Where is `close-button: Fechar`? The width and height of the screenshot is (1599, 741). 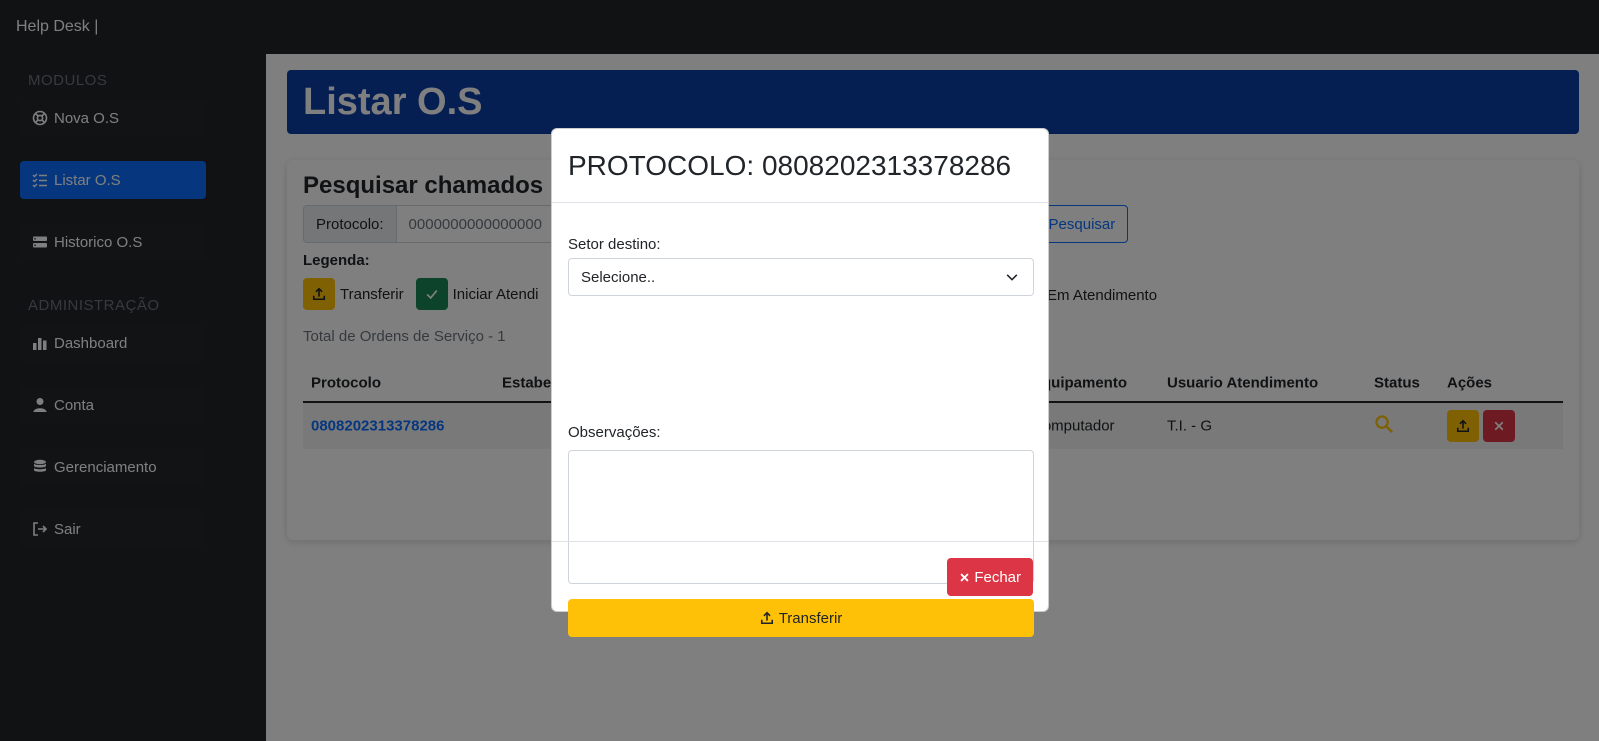
close-button: Fechar is located at coordinates (990, 577).